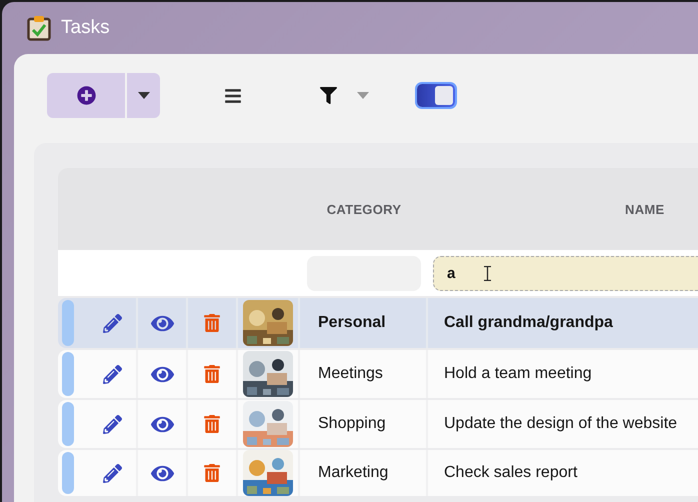 The image size is (698, 502). I want to click on table-row: Shopping Update the design of the website, so click(378, 424).